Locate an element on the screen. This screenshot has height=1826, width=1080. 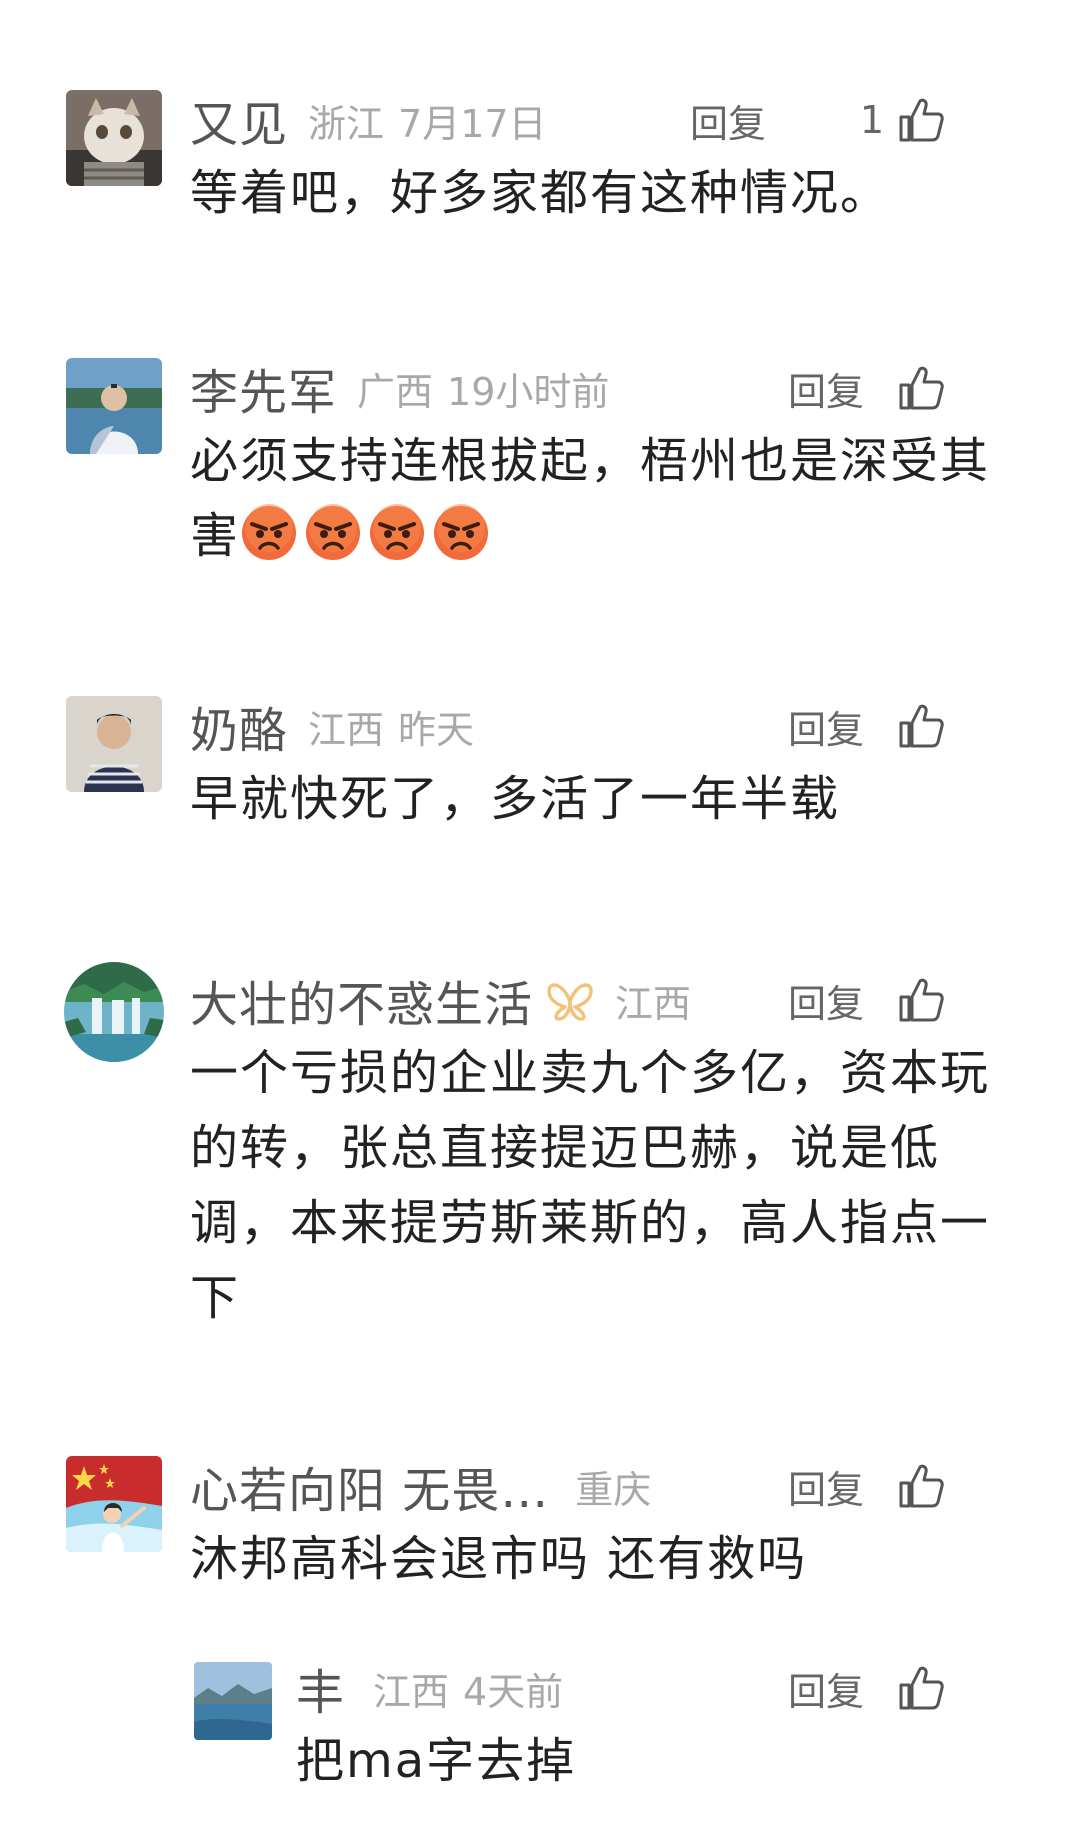
commenter-name: 奶酪 is located at coordinates (239, 726).